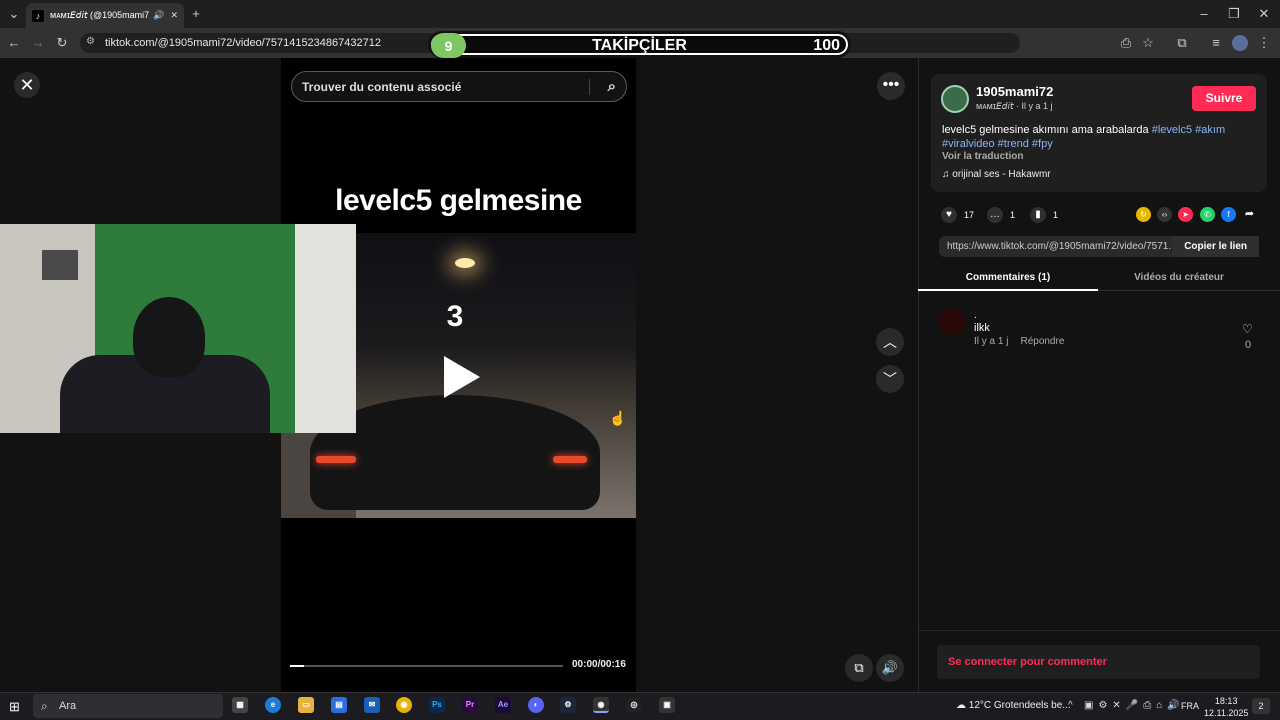  I want to click on tab-list-button: ⌄, so click(14, 14).